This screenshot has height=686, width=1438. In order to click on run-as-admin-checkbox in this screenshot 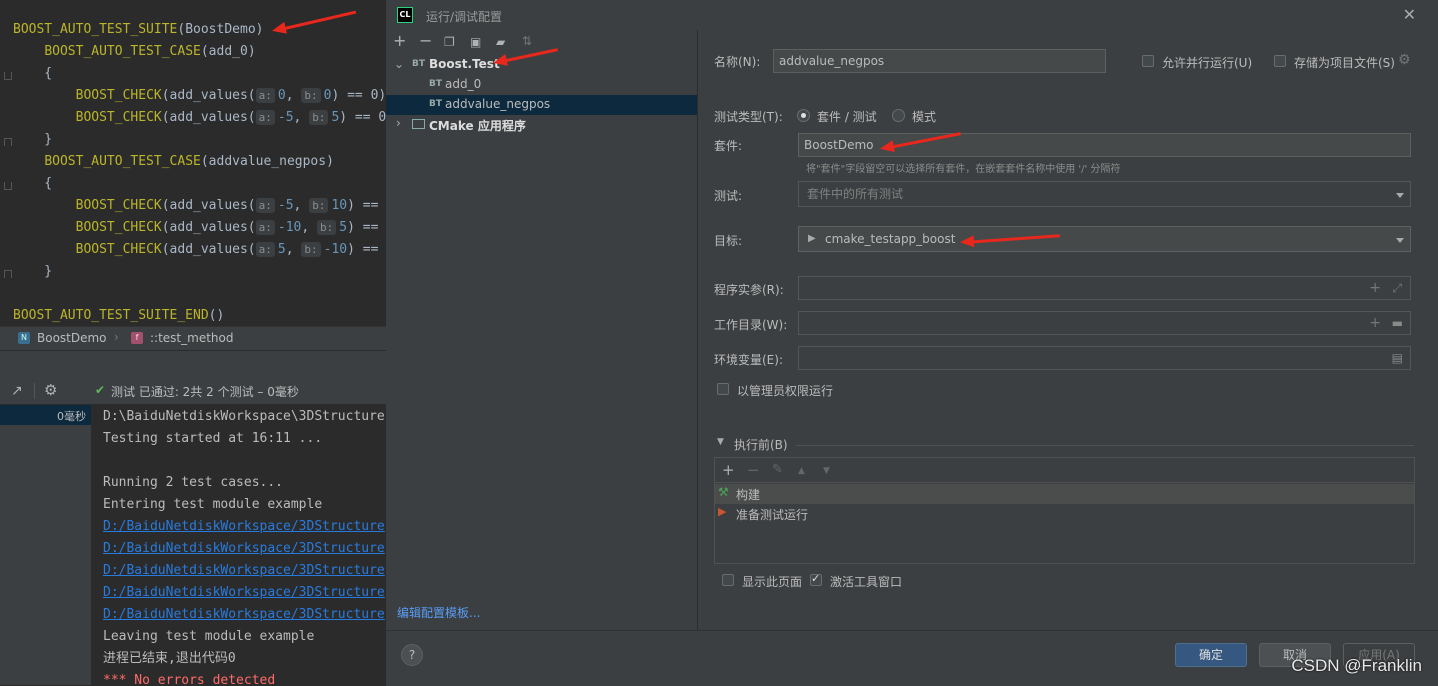, I will do `click(723, 389)`.